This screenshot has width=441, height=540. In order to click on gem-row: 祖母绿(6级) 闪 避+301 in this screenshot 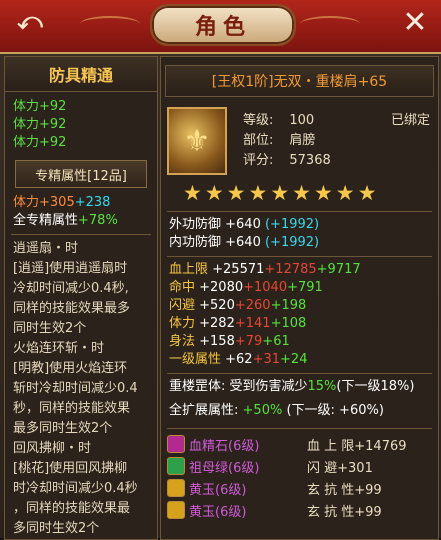, I will do `click(299, 466)`.